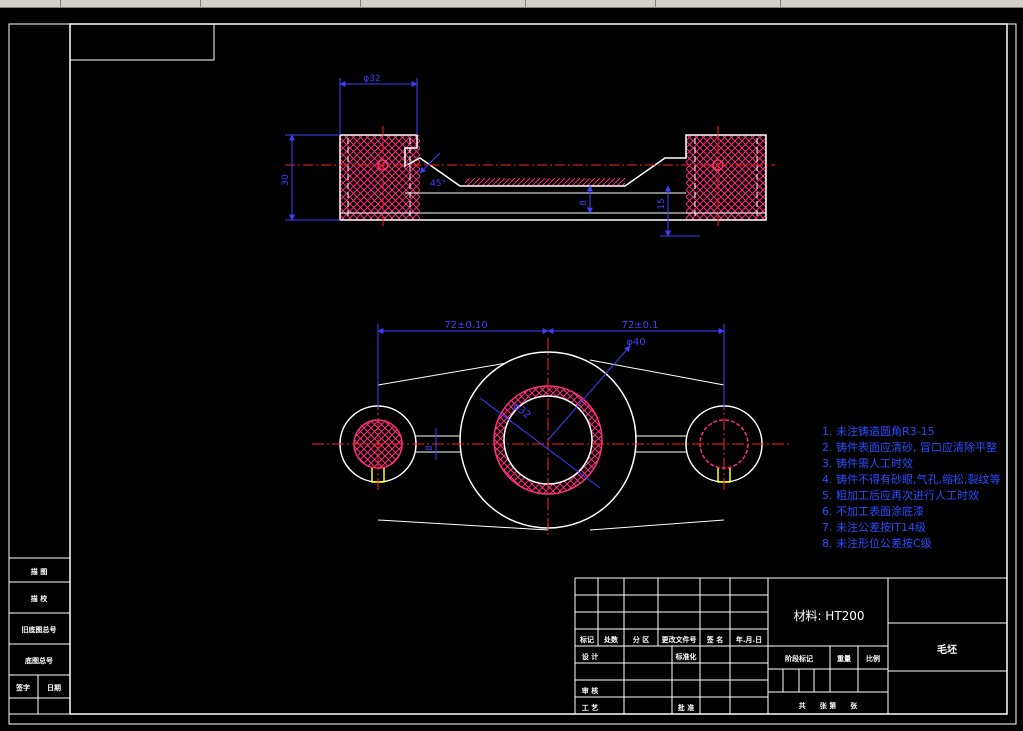  Describe the element at coordinates (611, 639) in the screenshot. I see `col-count: 处数` at that location.